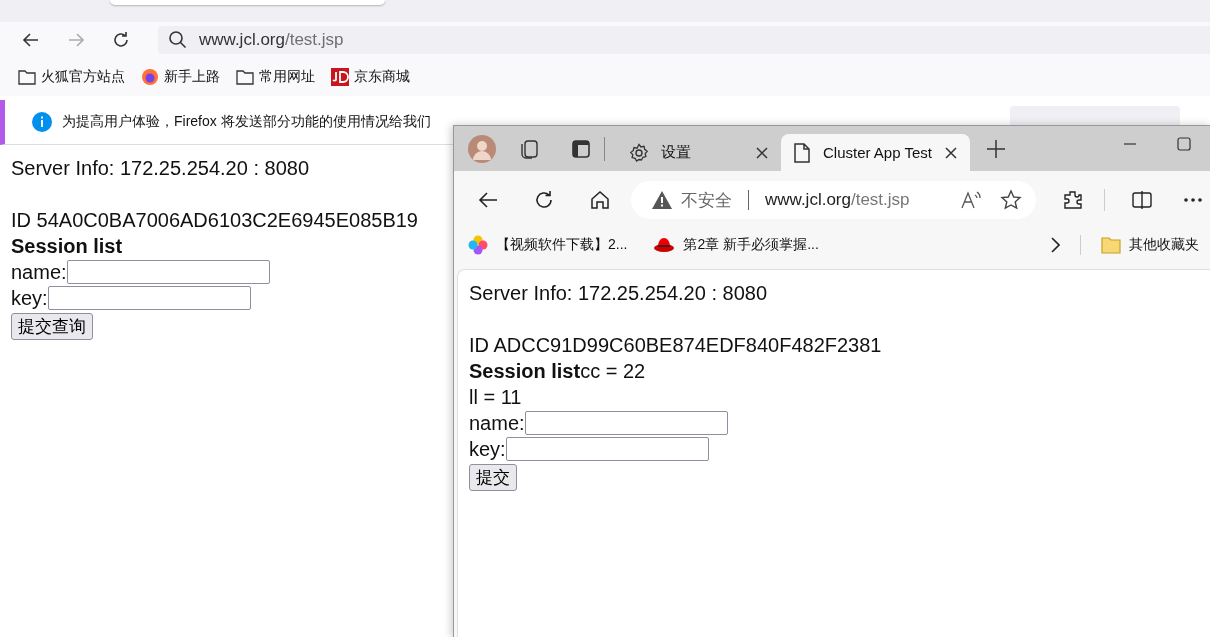  Describe the element at coordinates (215, 220) in the screenshot. I see `session-id: ID 54A0C0BA7006AD6103C2E6945E085B19` at that location.